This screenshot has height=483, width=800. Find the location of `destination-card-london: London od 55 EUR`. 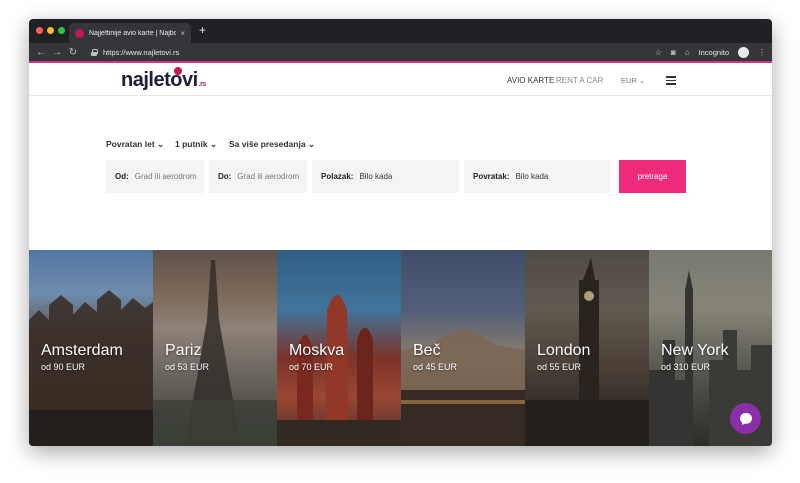

destination-card-london: London od 55 EUR is located at coordinates (587, 348).